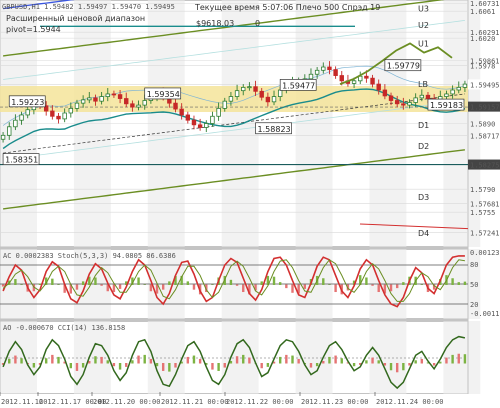  What do you see at coordinates (485, 85) in the screenshot?
I see `price-axis-tick: 1.59495` at bounding box center [485, 85].